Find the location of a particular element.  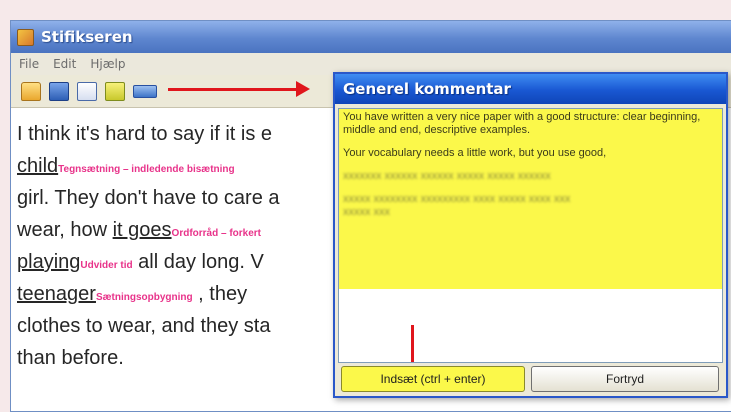

comment-icon is located at coordinates (115, 91).